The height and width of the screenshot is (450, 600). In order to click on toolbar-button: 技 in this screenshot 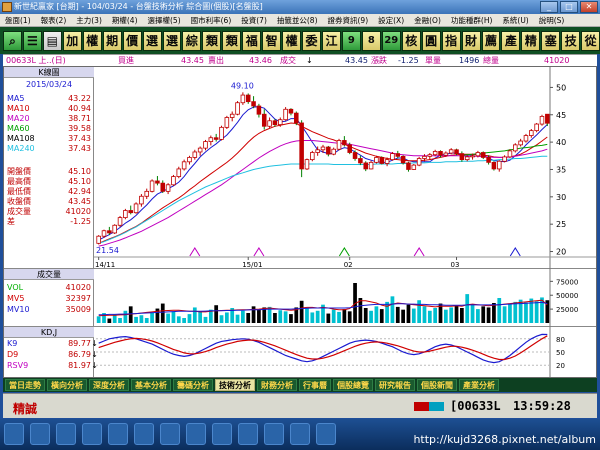, I will do `click(571, 40)`.